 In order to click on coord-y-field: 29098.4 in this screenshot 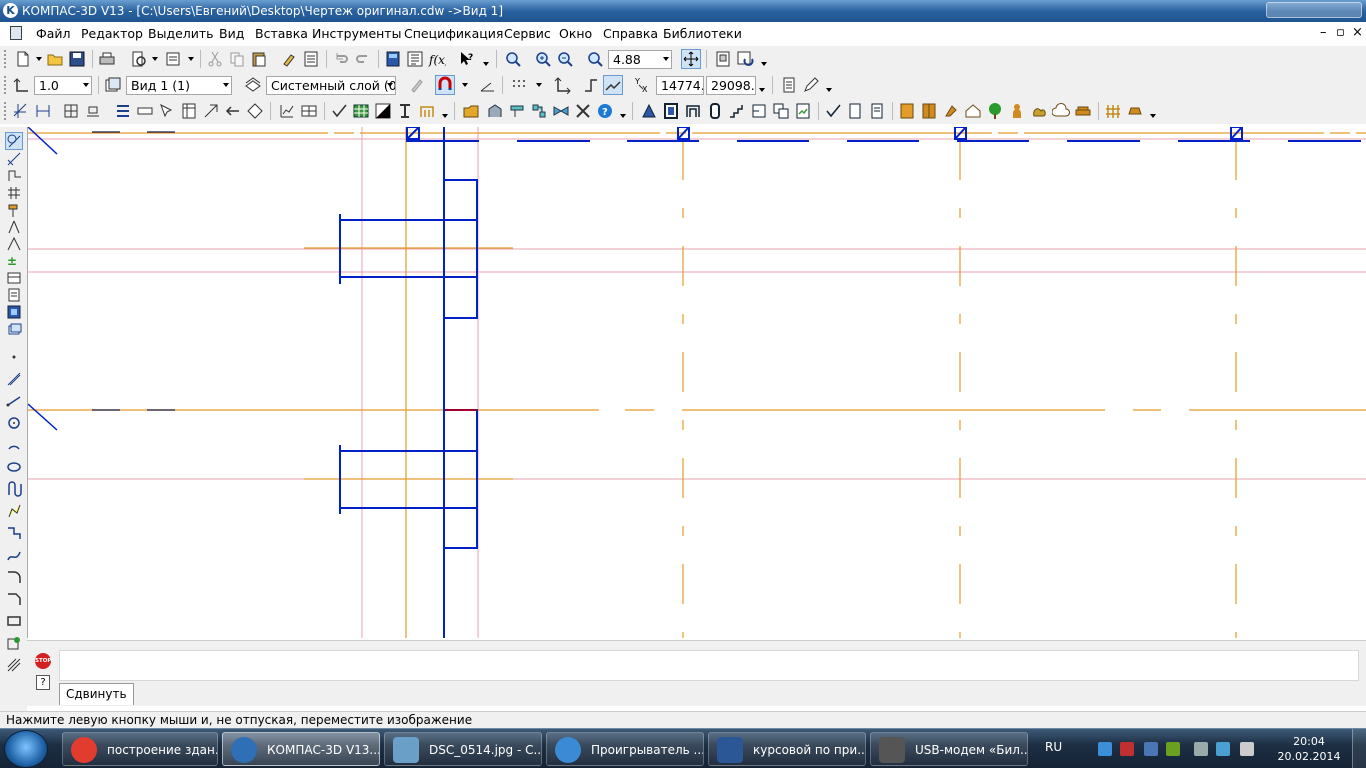, I will do `click(731, 85)`.